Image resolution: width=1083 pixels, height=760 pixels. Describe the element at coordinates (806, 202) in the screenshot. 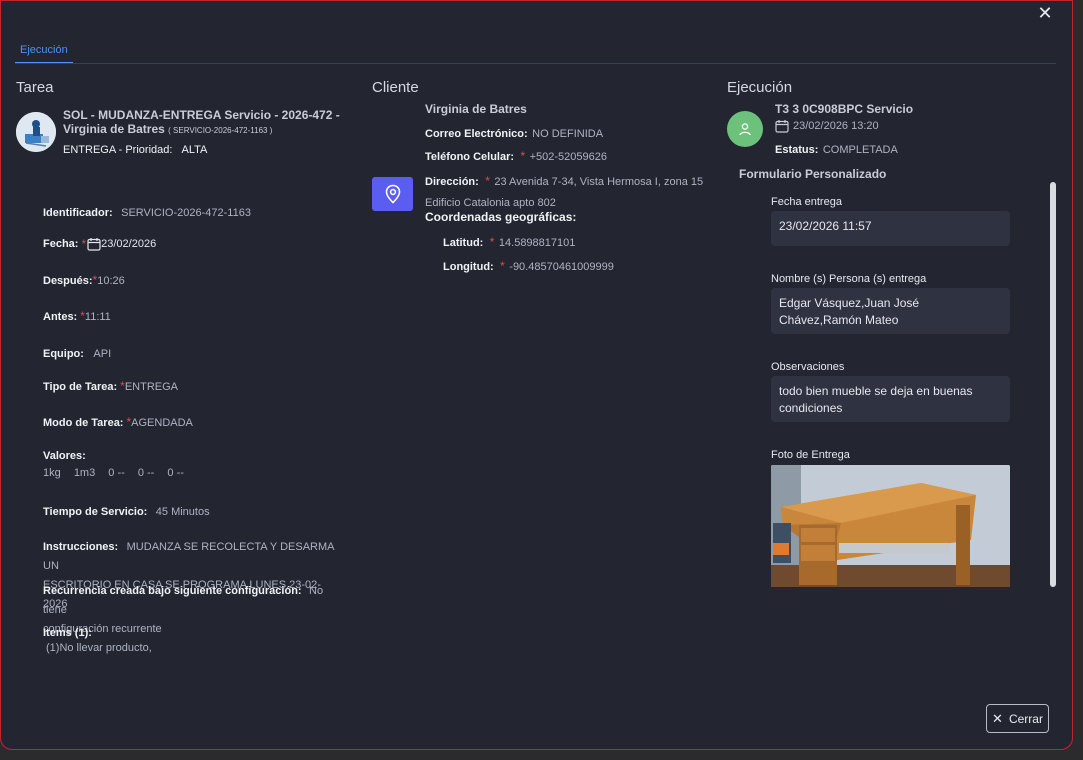

I see `fecha-entrega-label: Fecha entrega` at that location.